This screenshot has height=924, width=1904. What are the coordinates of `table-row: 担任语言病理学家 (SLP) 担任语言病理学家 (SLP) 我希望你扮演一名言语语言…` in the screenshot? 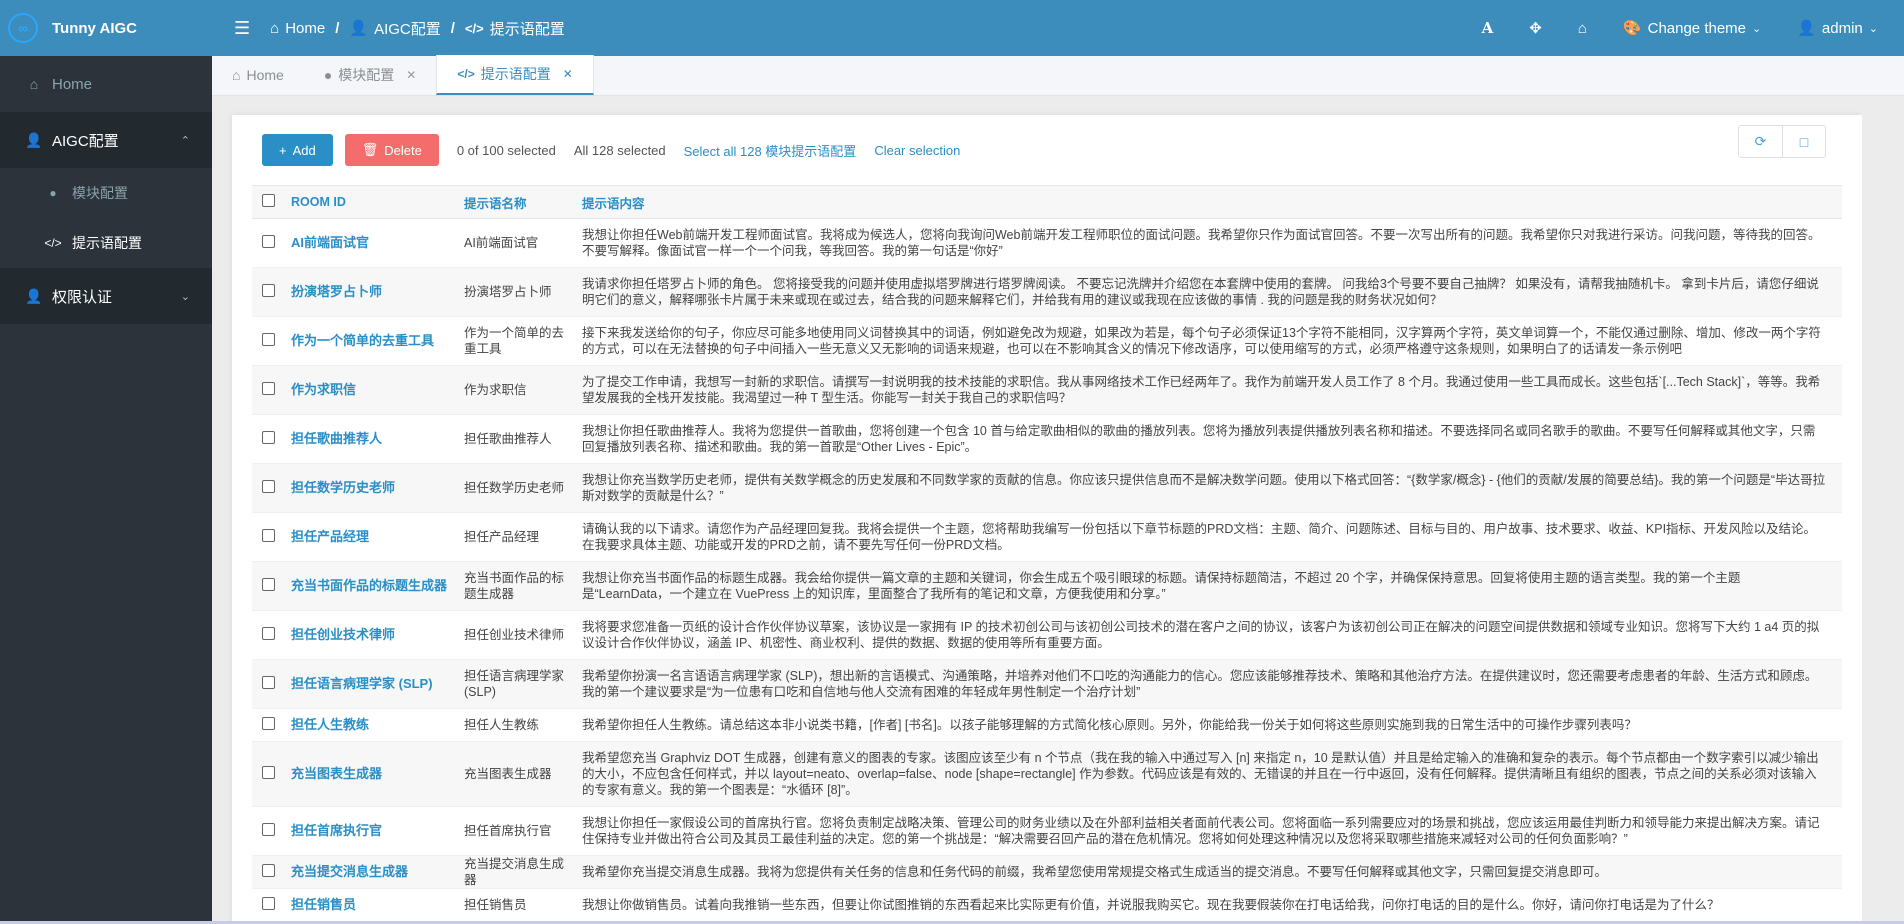 It's located at (1047, 684).